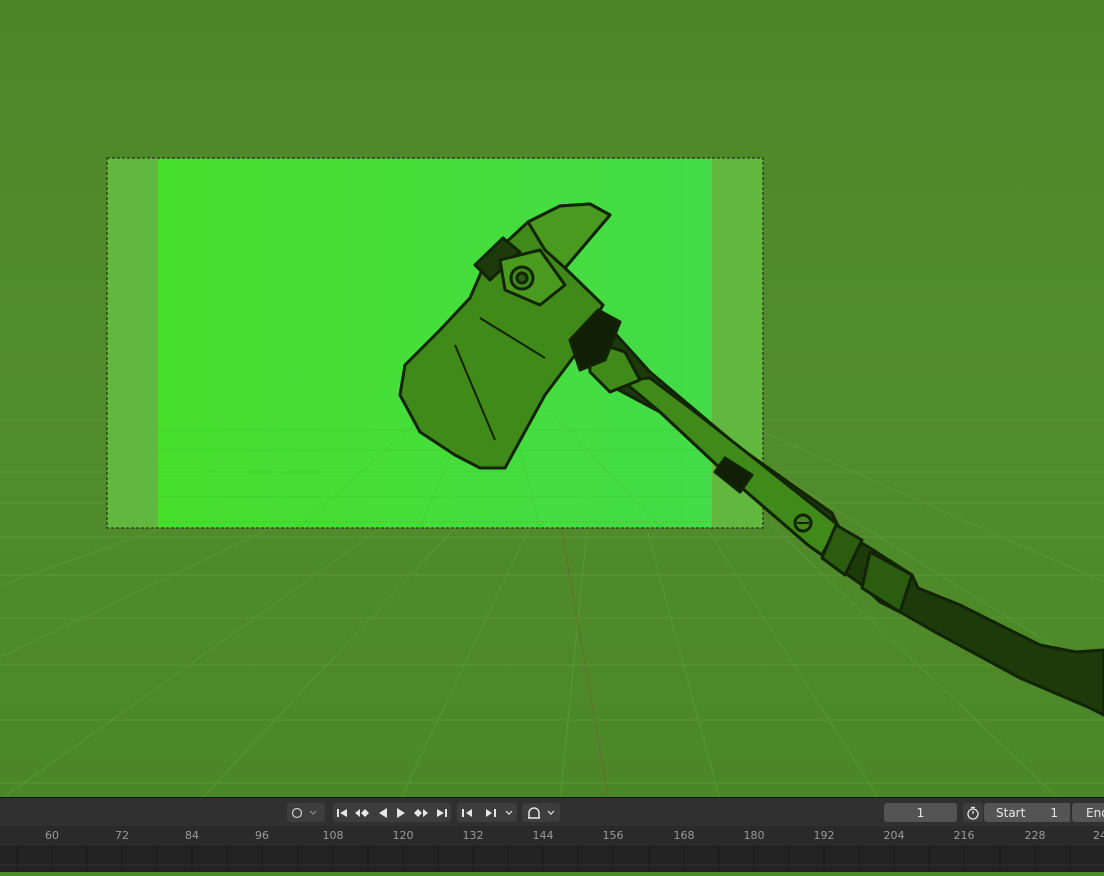 The width and height of the screenshot is (1104, 876). I want to click on magnet-snap-icon, so click(534, 812).